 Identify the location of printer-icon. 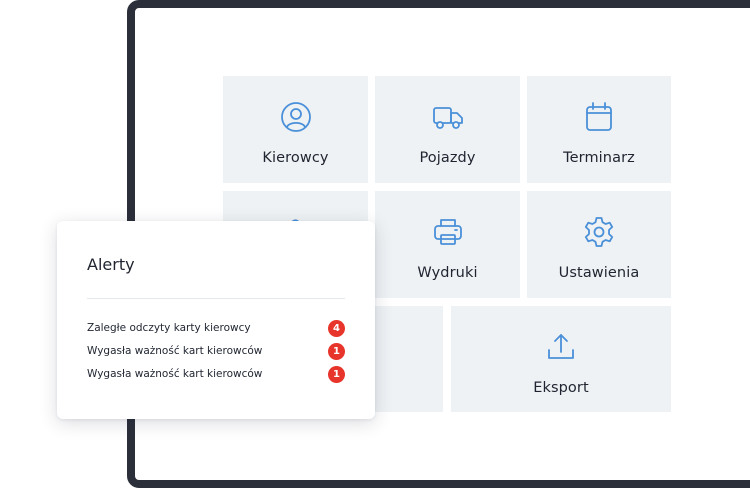
(448, 232).